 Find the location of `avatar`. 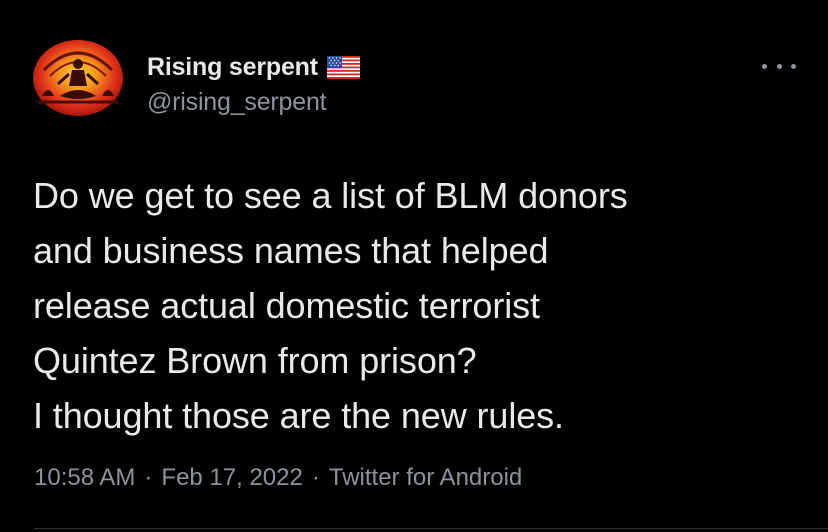

avatar is located at coordinates (78, 79).